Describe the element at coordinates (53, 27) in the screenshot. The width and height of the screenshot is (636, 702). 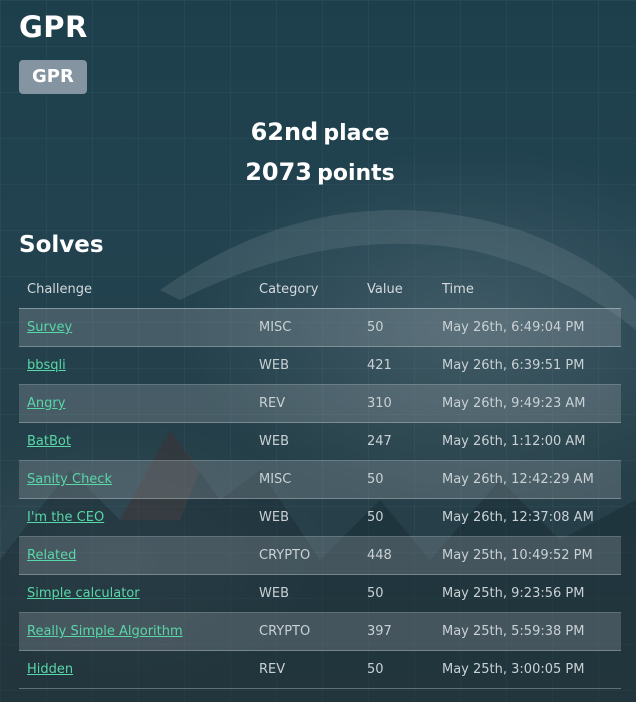
I see `team-name: GPR` at that location.